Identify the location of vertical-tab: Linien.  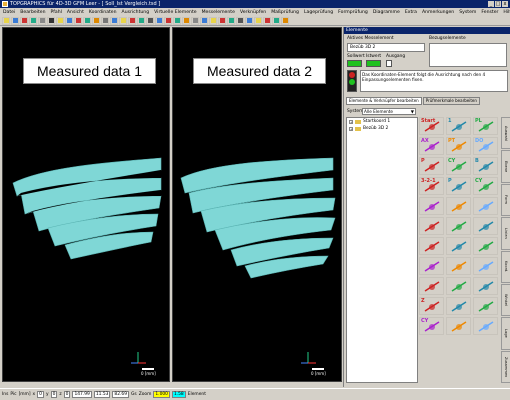
(505, 233).